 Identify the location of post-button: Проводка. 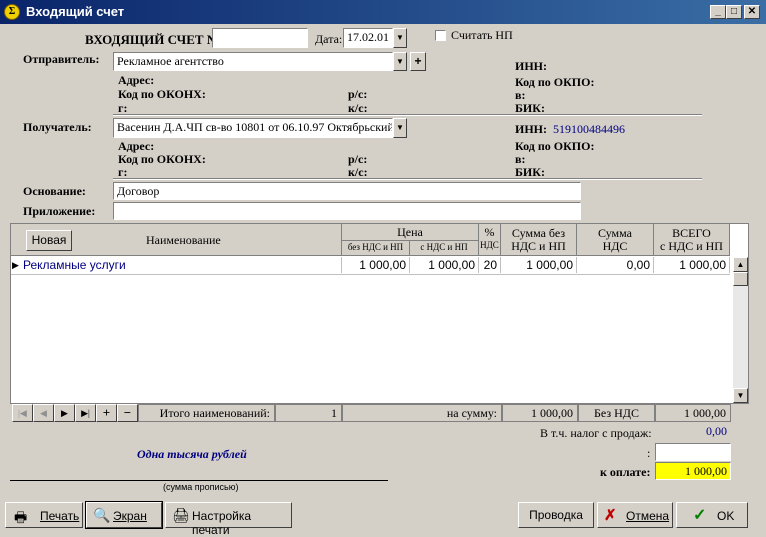
(556, 515).